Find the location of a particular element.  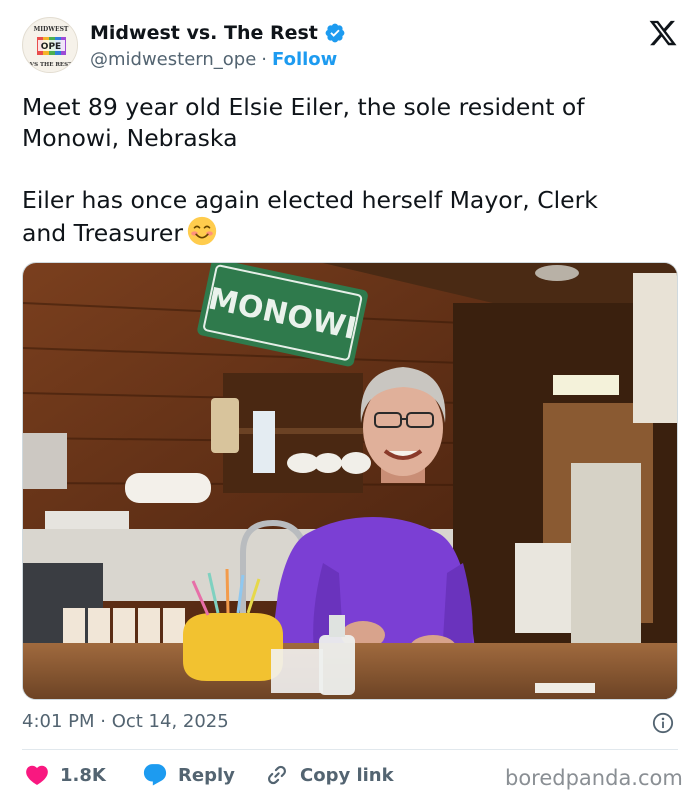

tweet-line-with-emoji: and Treasurer is located at coordinates (352, 232).